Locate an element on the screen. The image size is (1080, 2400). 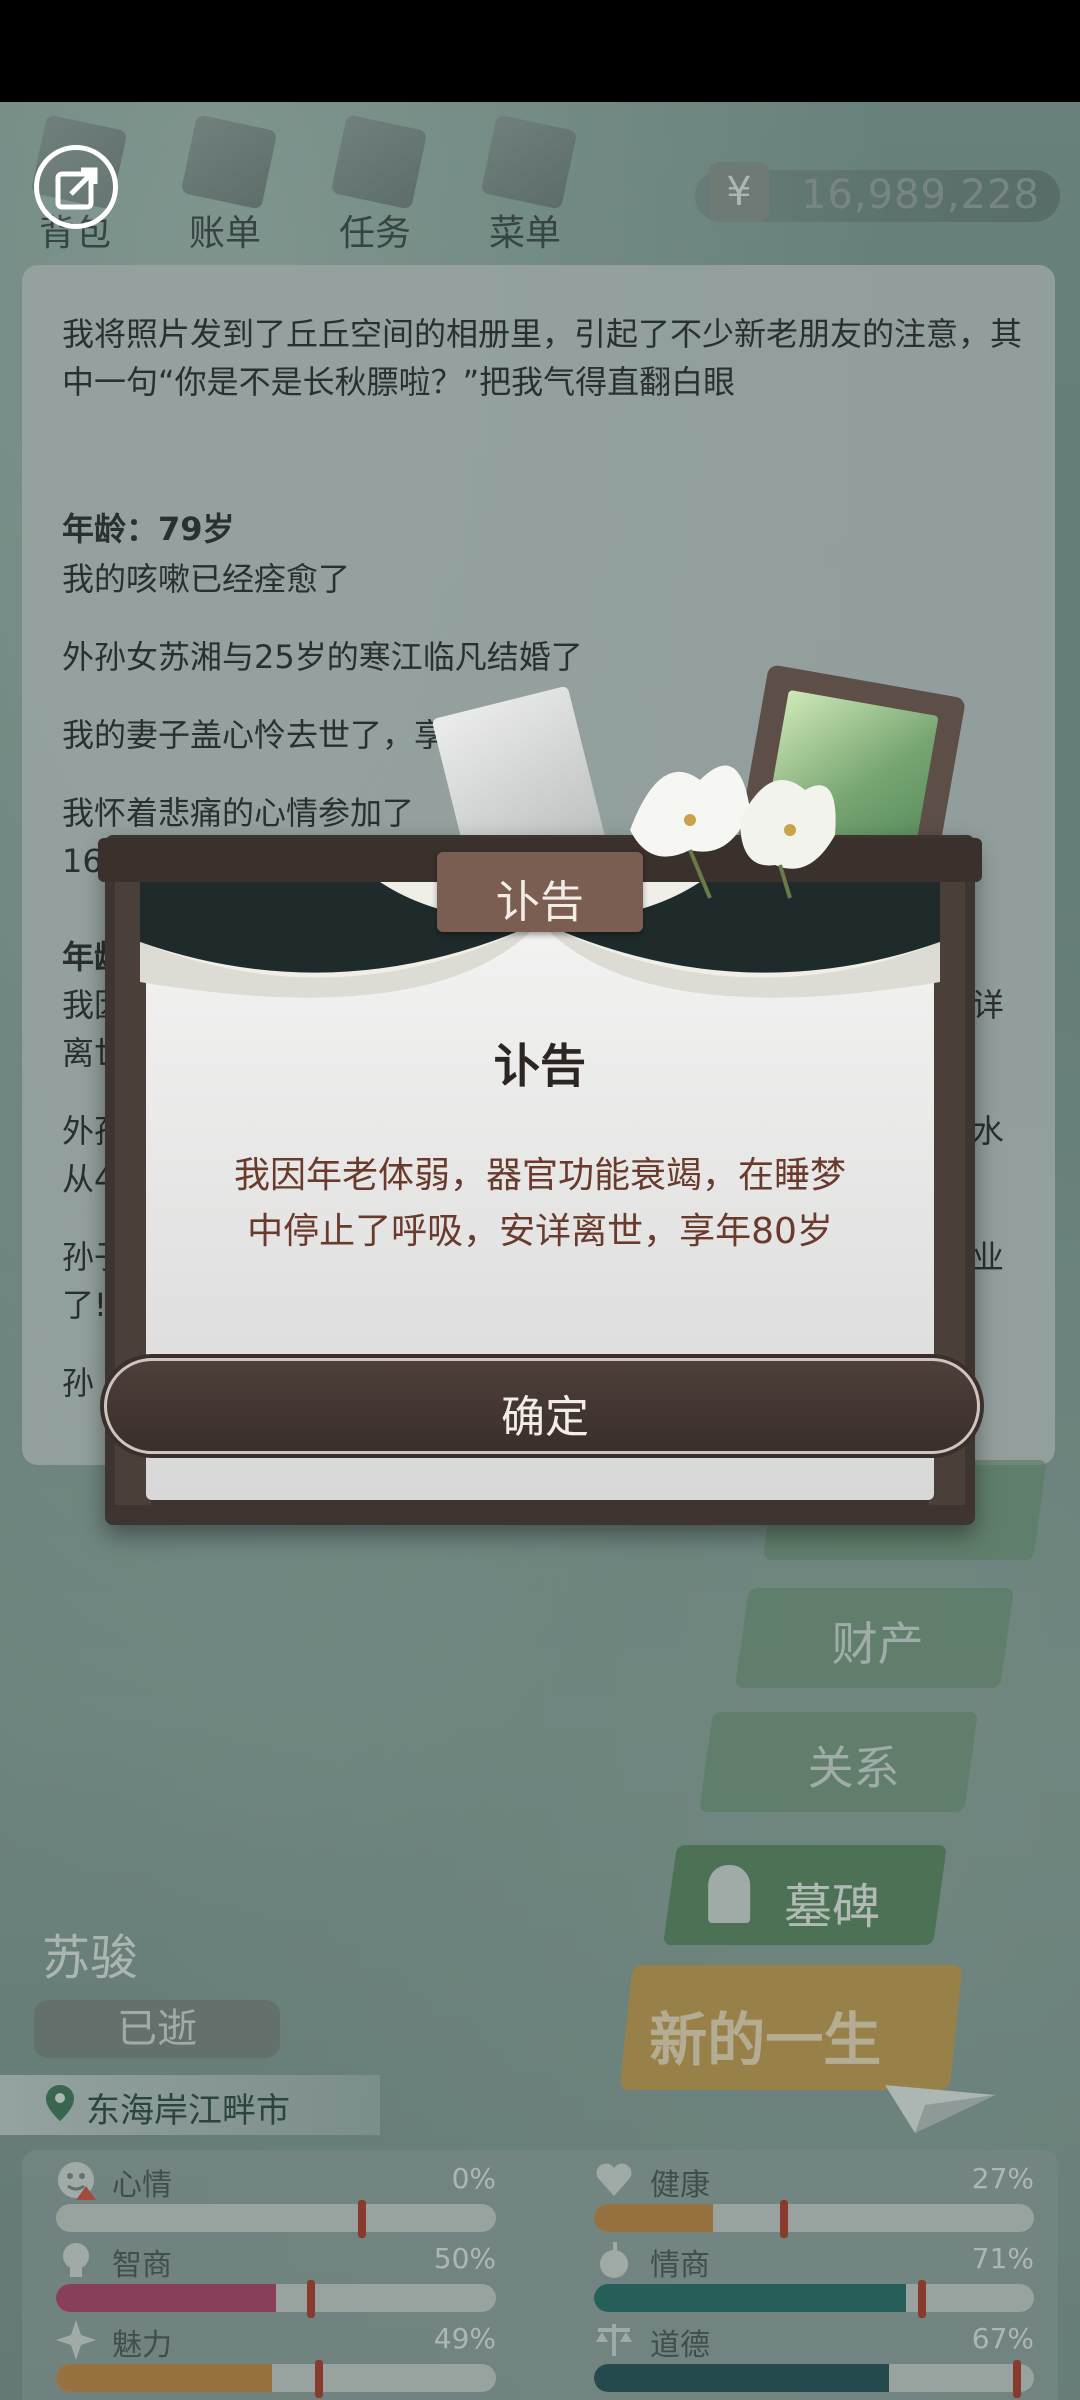
obituary-body-line: 中停止了呼吸，安详离世，享年80岁 is located at coordinates (540, 1231).